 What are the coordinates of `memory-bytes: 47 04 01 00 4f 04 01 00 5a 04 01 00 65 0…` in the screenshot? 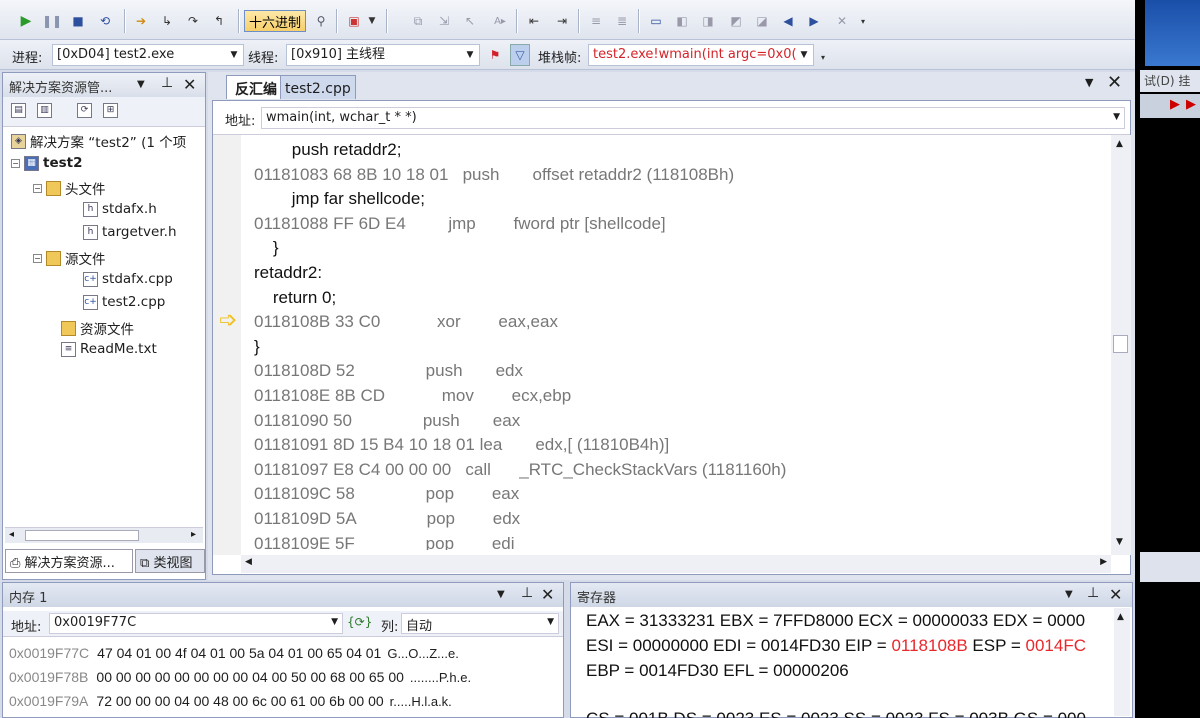 It's located at (239, 653).